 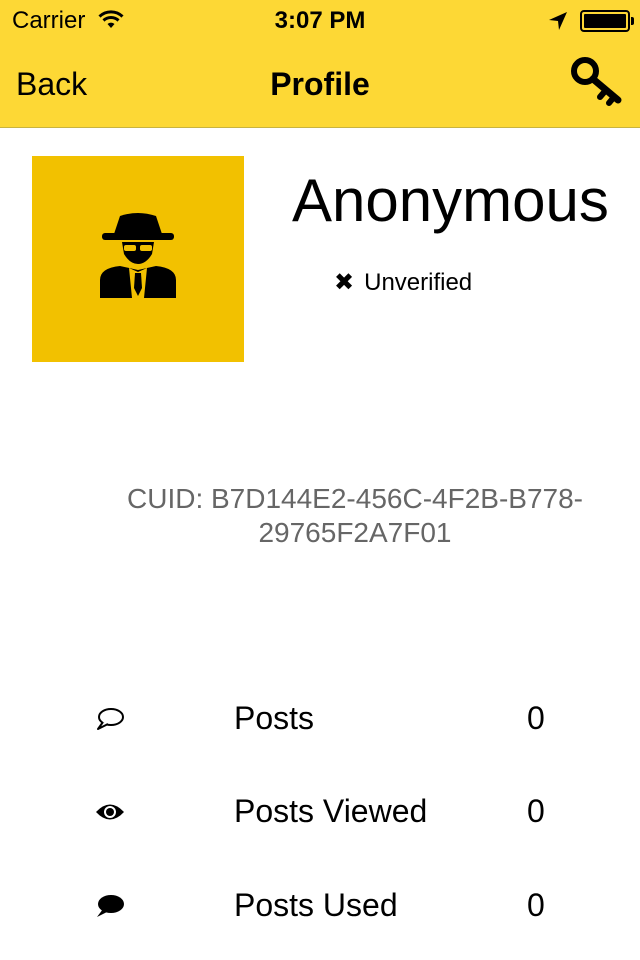 What do you see at coordinates (450, 200) in the screenshot?
I see `profile-name: Anonymous` at bounding box center [450, 200].